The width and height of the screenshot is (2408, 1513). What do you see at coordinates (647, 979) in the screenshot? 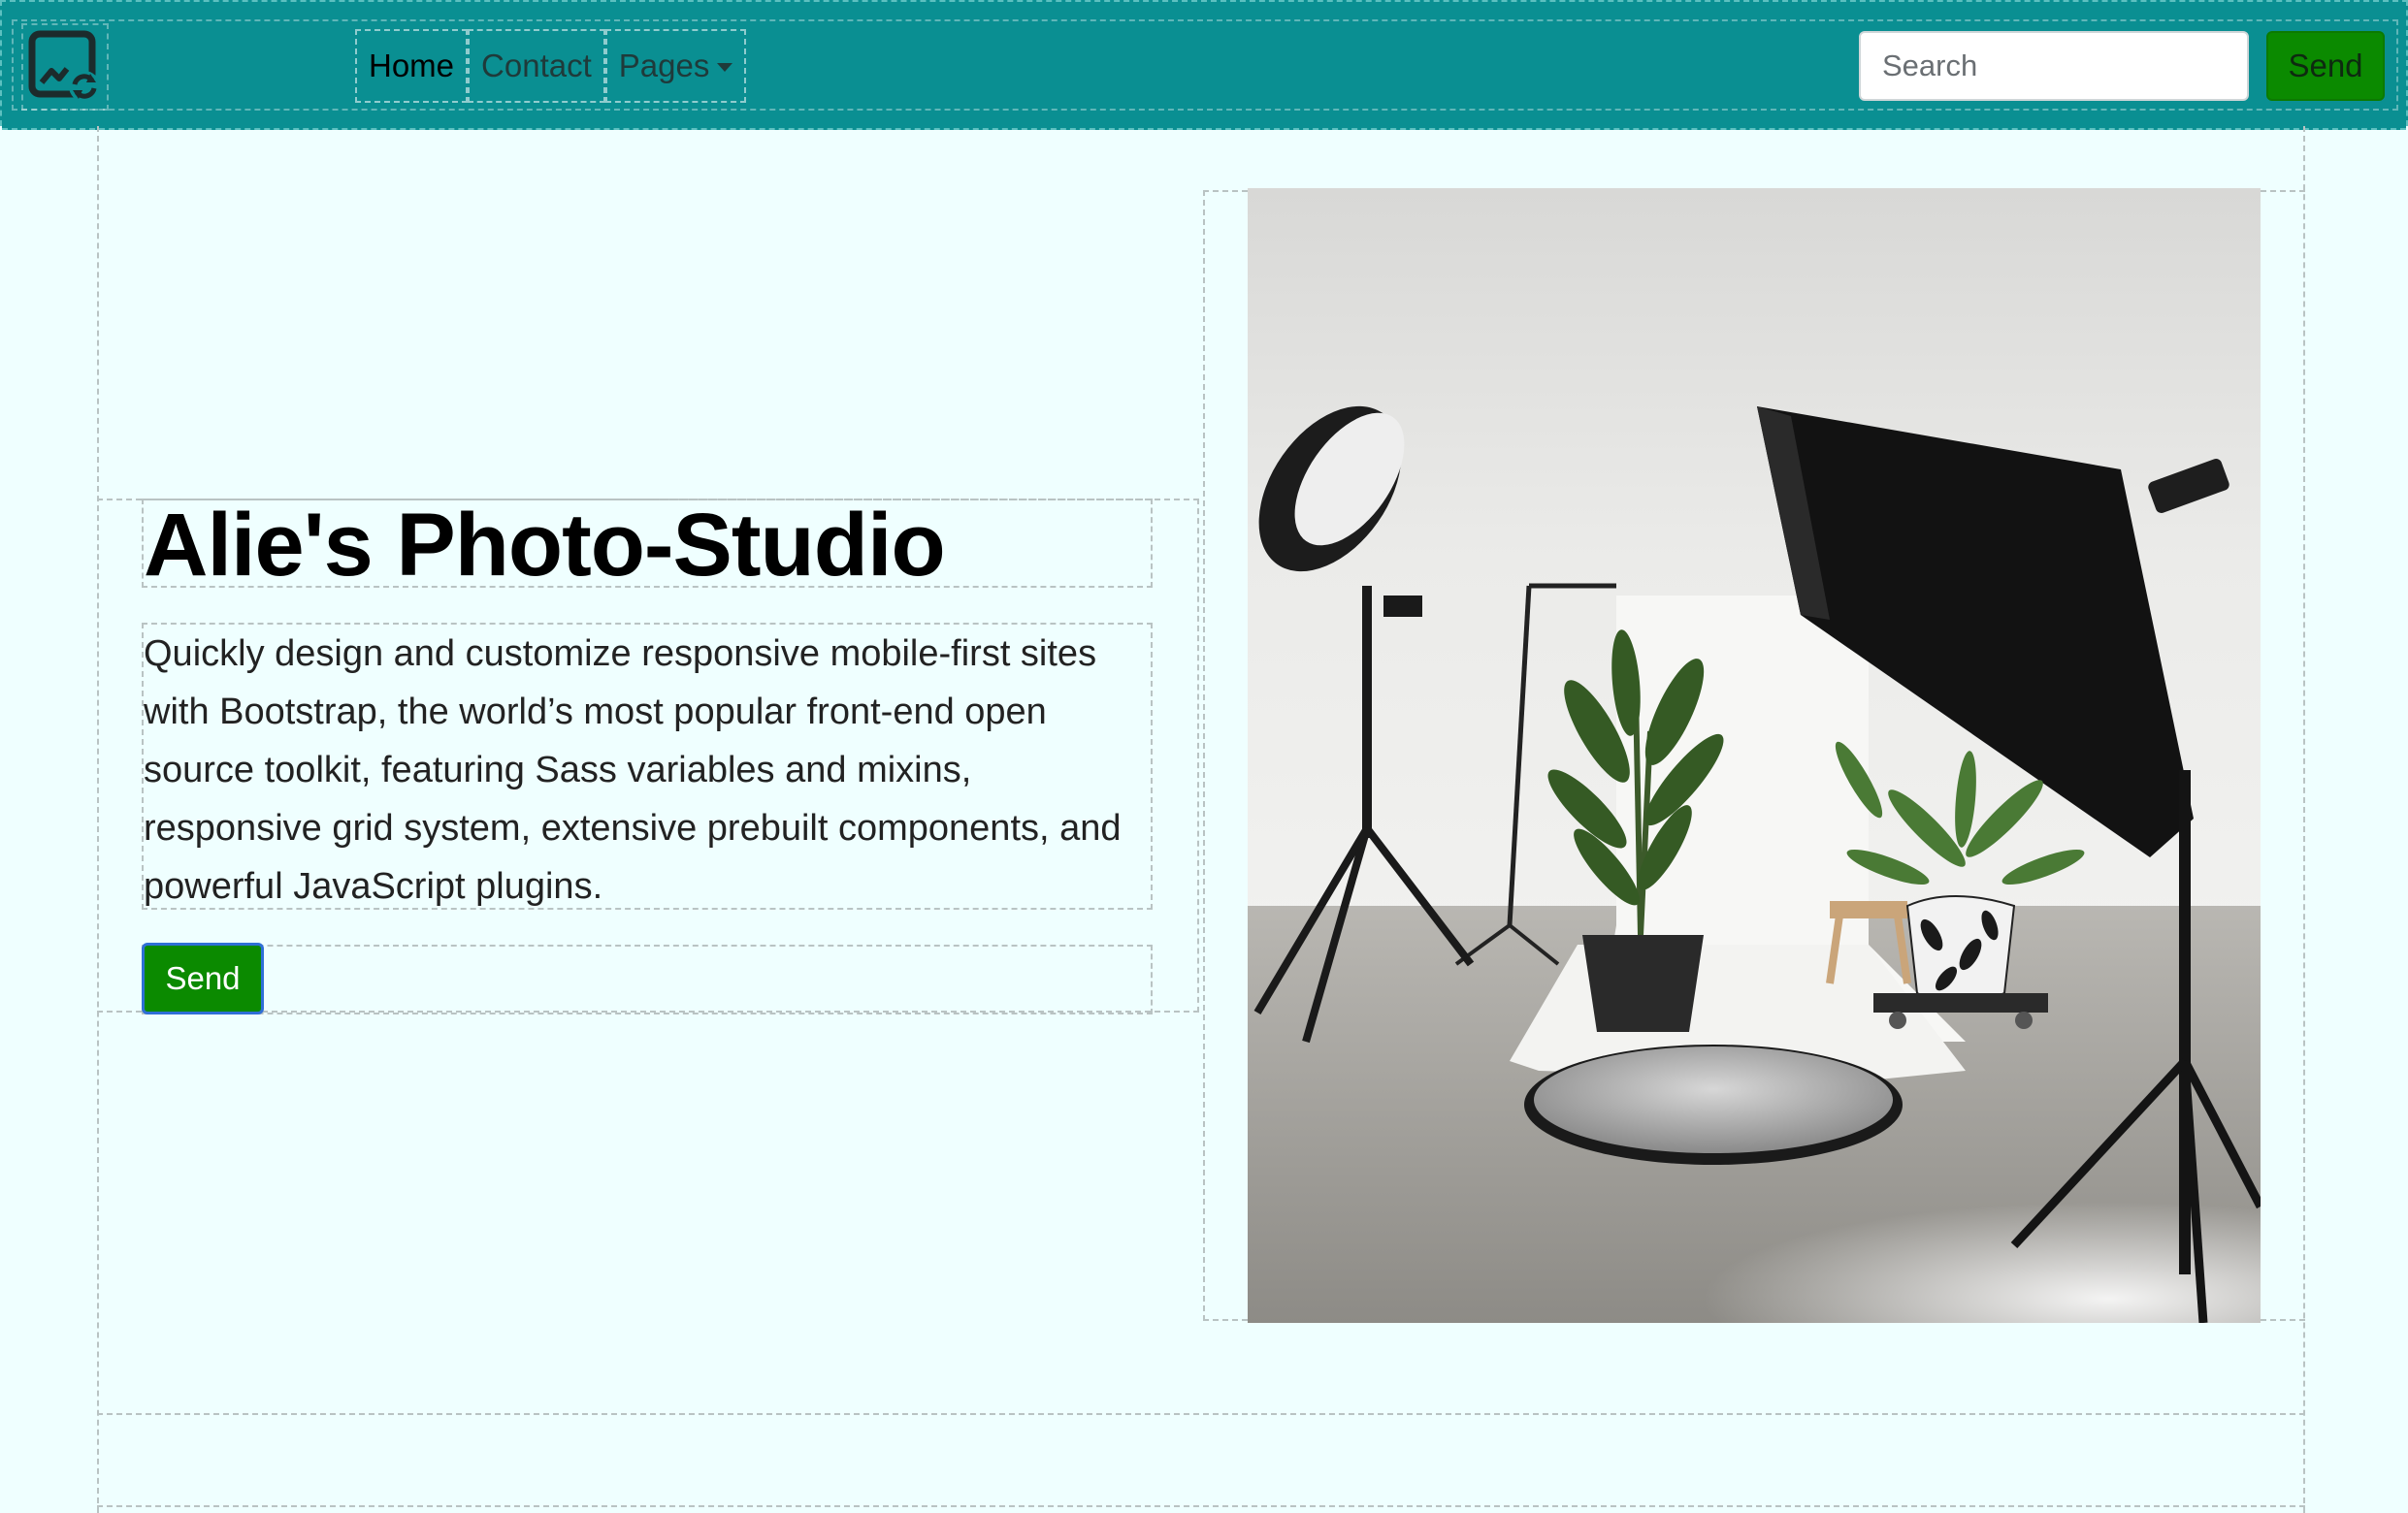
I see `hero-button-row` at bounding box center [647, 979].